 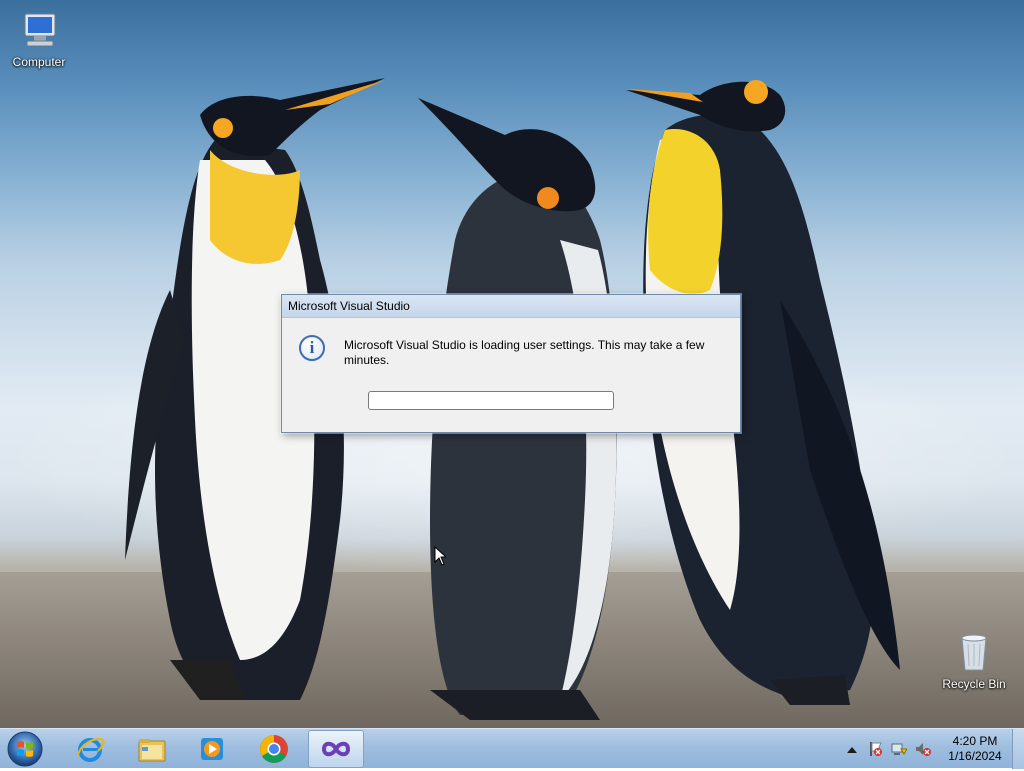 I want to click on tray-clock: 4:20 PM 1/16/2024, so click(x=975, y=749).